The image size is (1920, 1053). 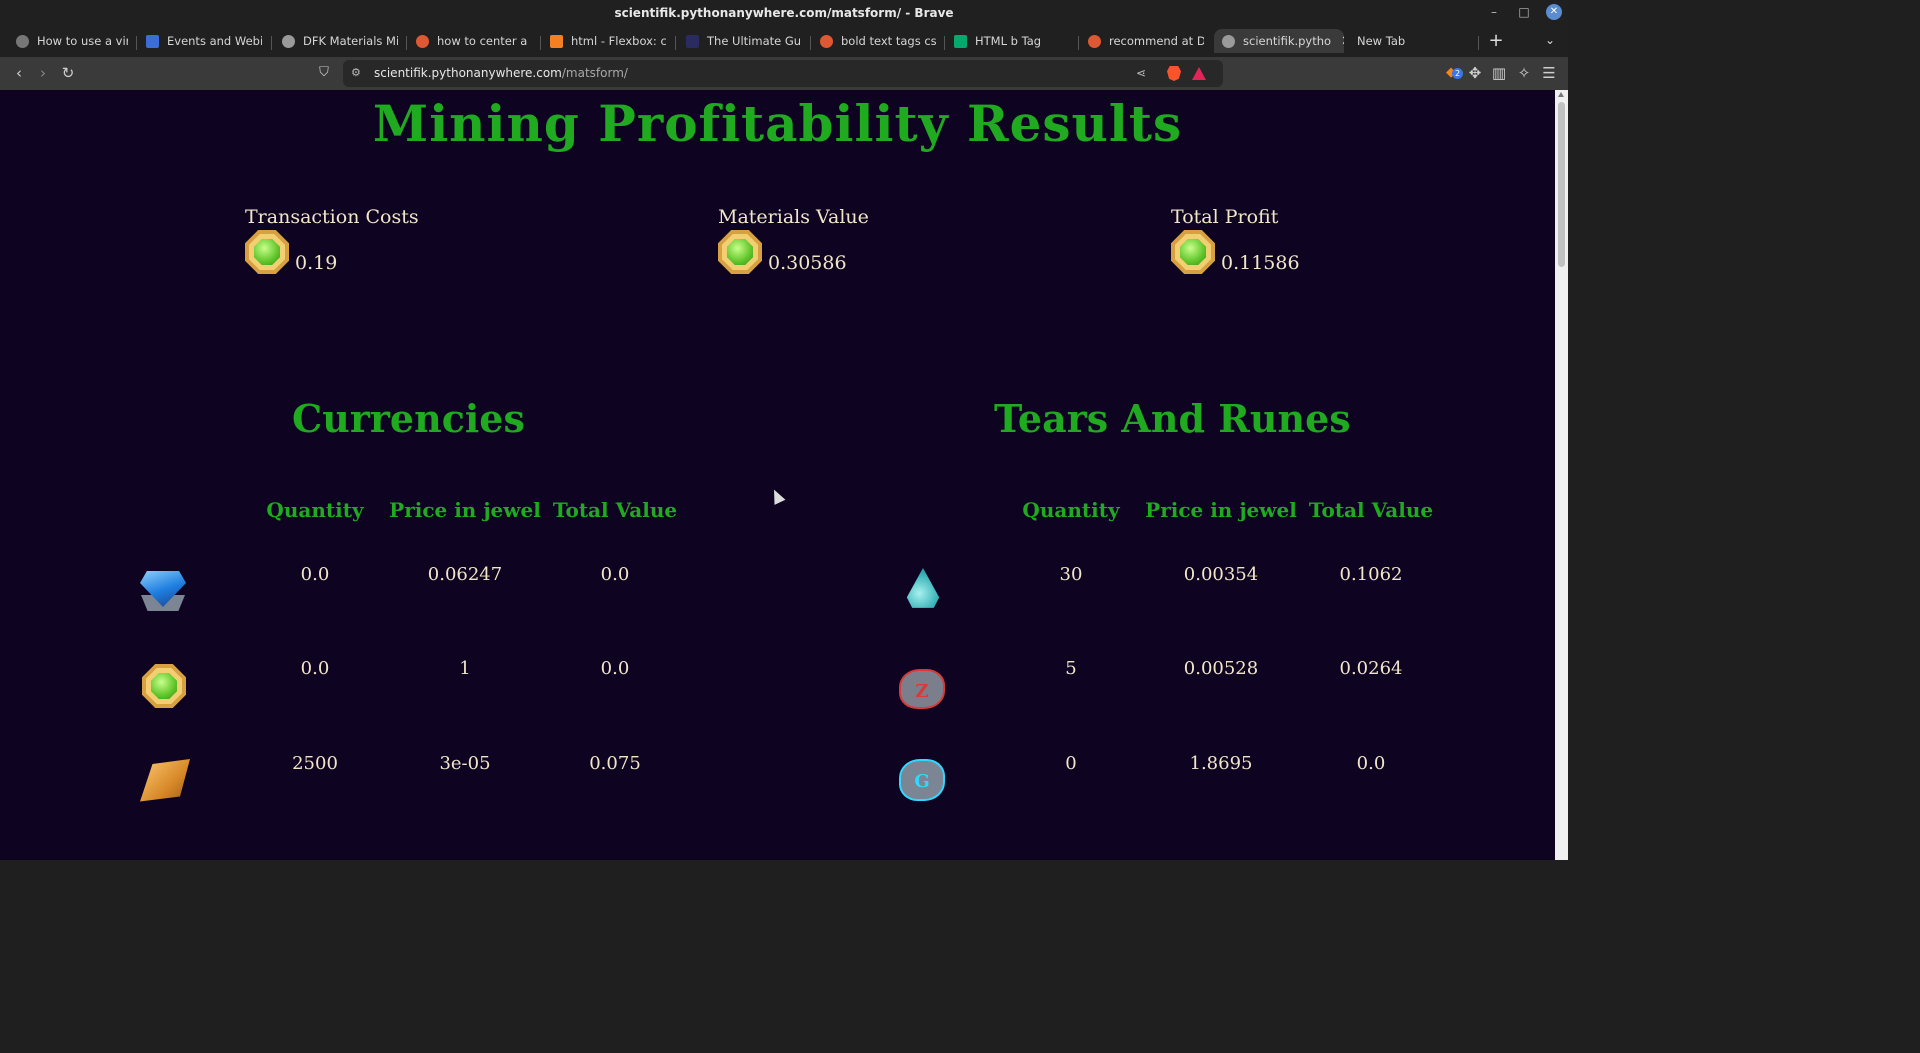 What do you see at coordinates (332, 217) in the screenshot?
I see `stat-label: Transaction Costs` at bounding box center [332, 217].